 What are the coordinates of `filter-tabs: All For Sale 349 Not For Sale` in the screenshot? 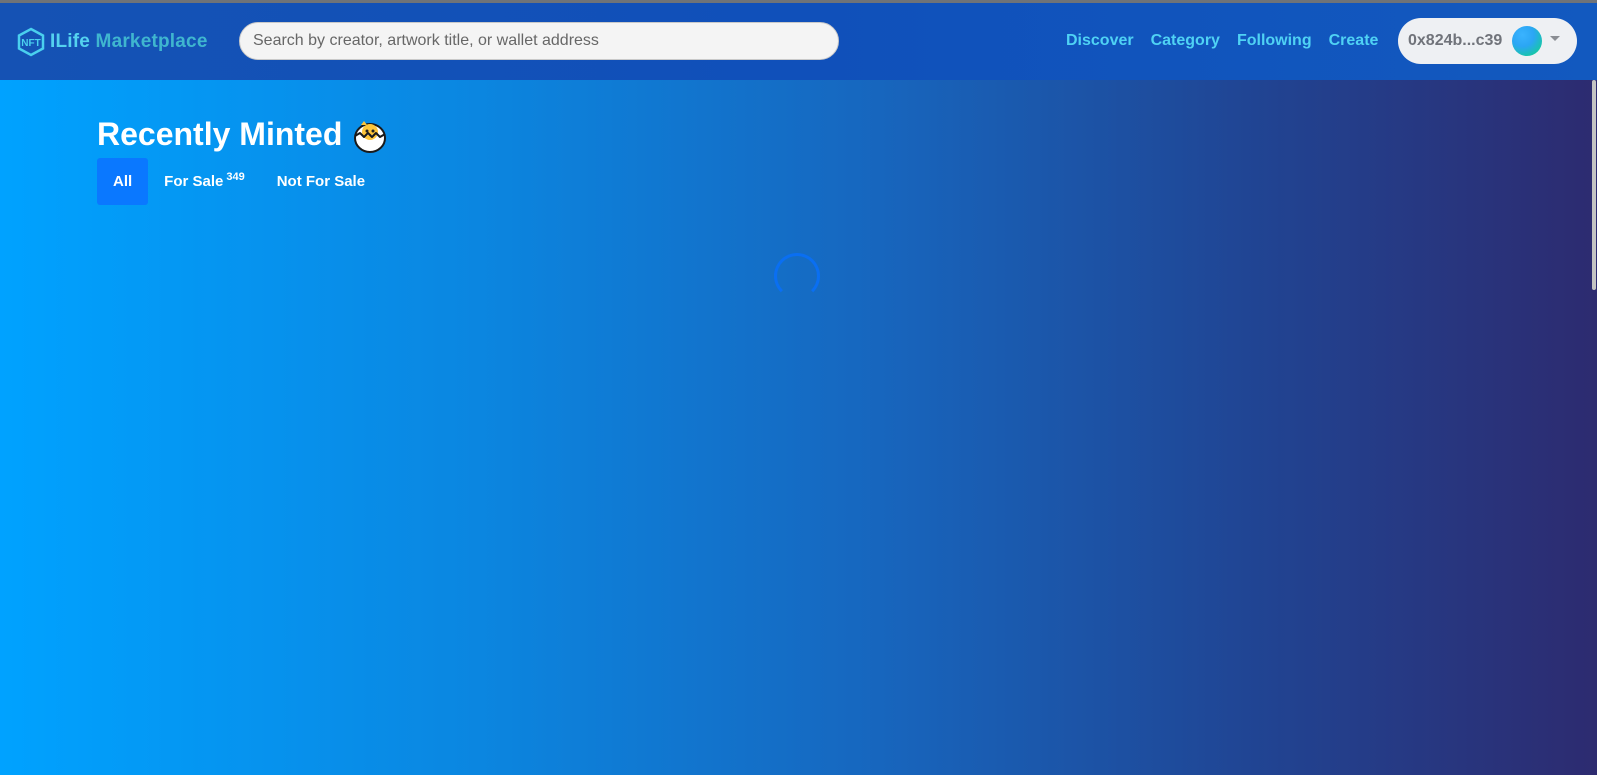 It's located at (239, 181).